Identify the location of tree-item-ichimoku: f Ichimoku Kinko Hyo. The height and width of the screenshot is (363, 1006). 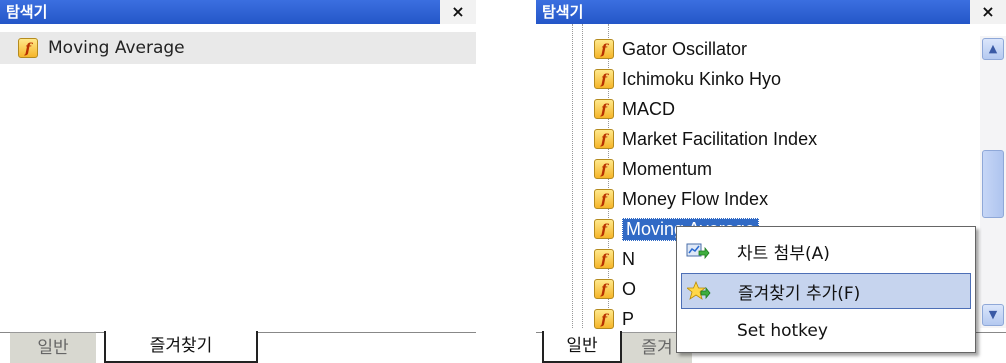
(687, 79).